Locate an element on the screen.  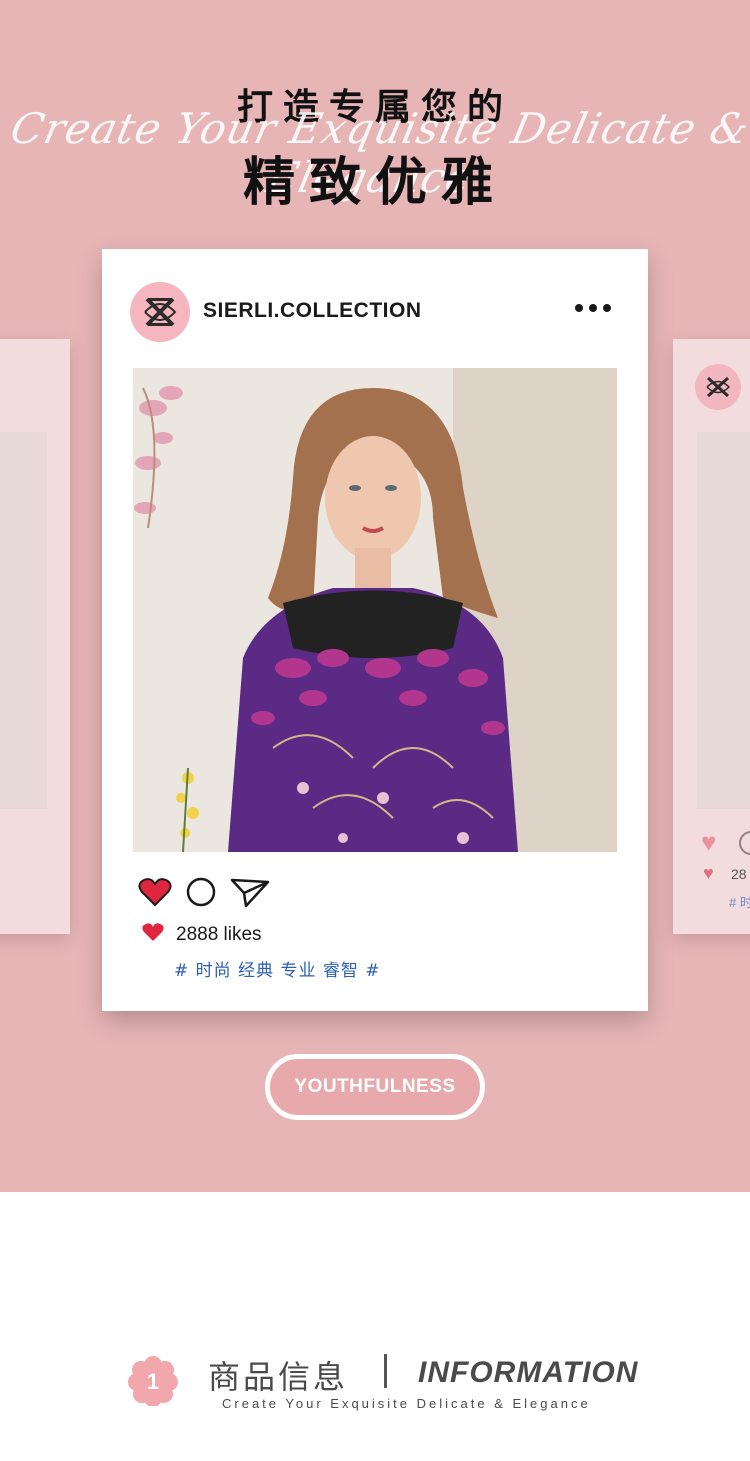
post-actions is located at coordinates (204, 894).